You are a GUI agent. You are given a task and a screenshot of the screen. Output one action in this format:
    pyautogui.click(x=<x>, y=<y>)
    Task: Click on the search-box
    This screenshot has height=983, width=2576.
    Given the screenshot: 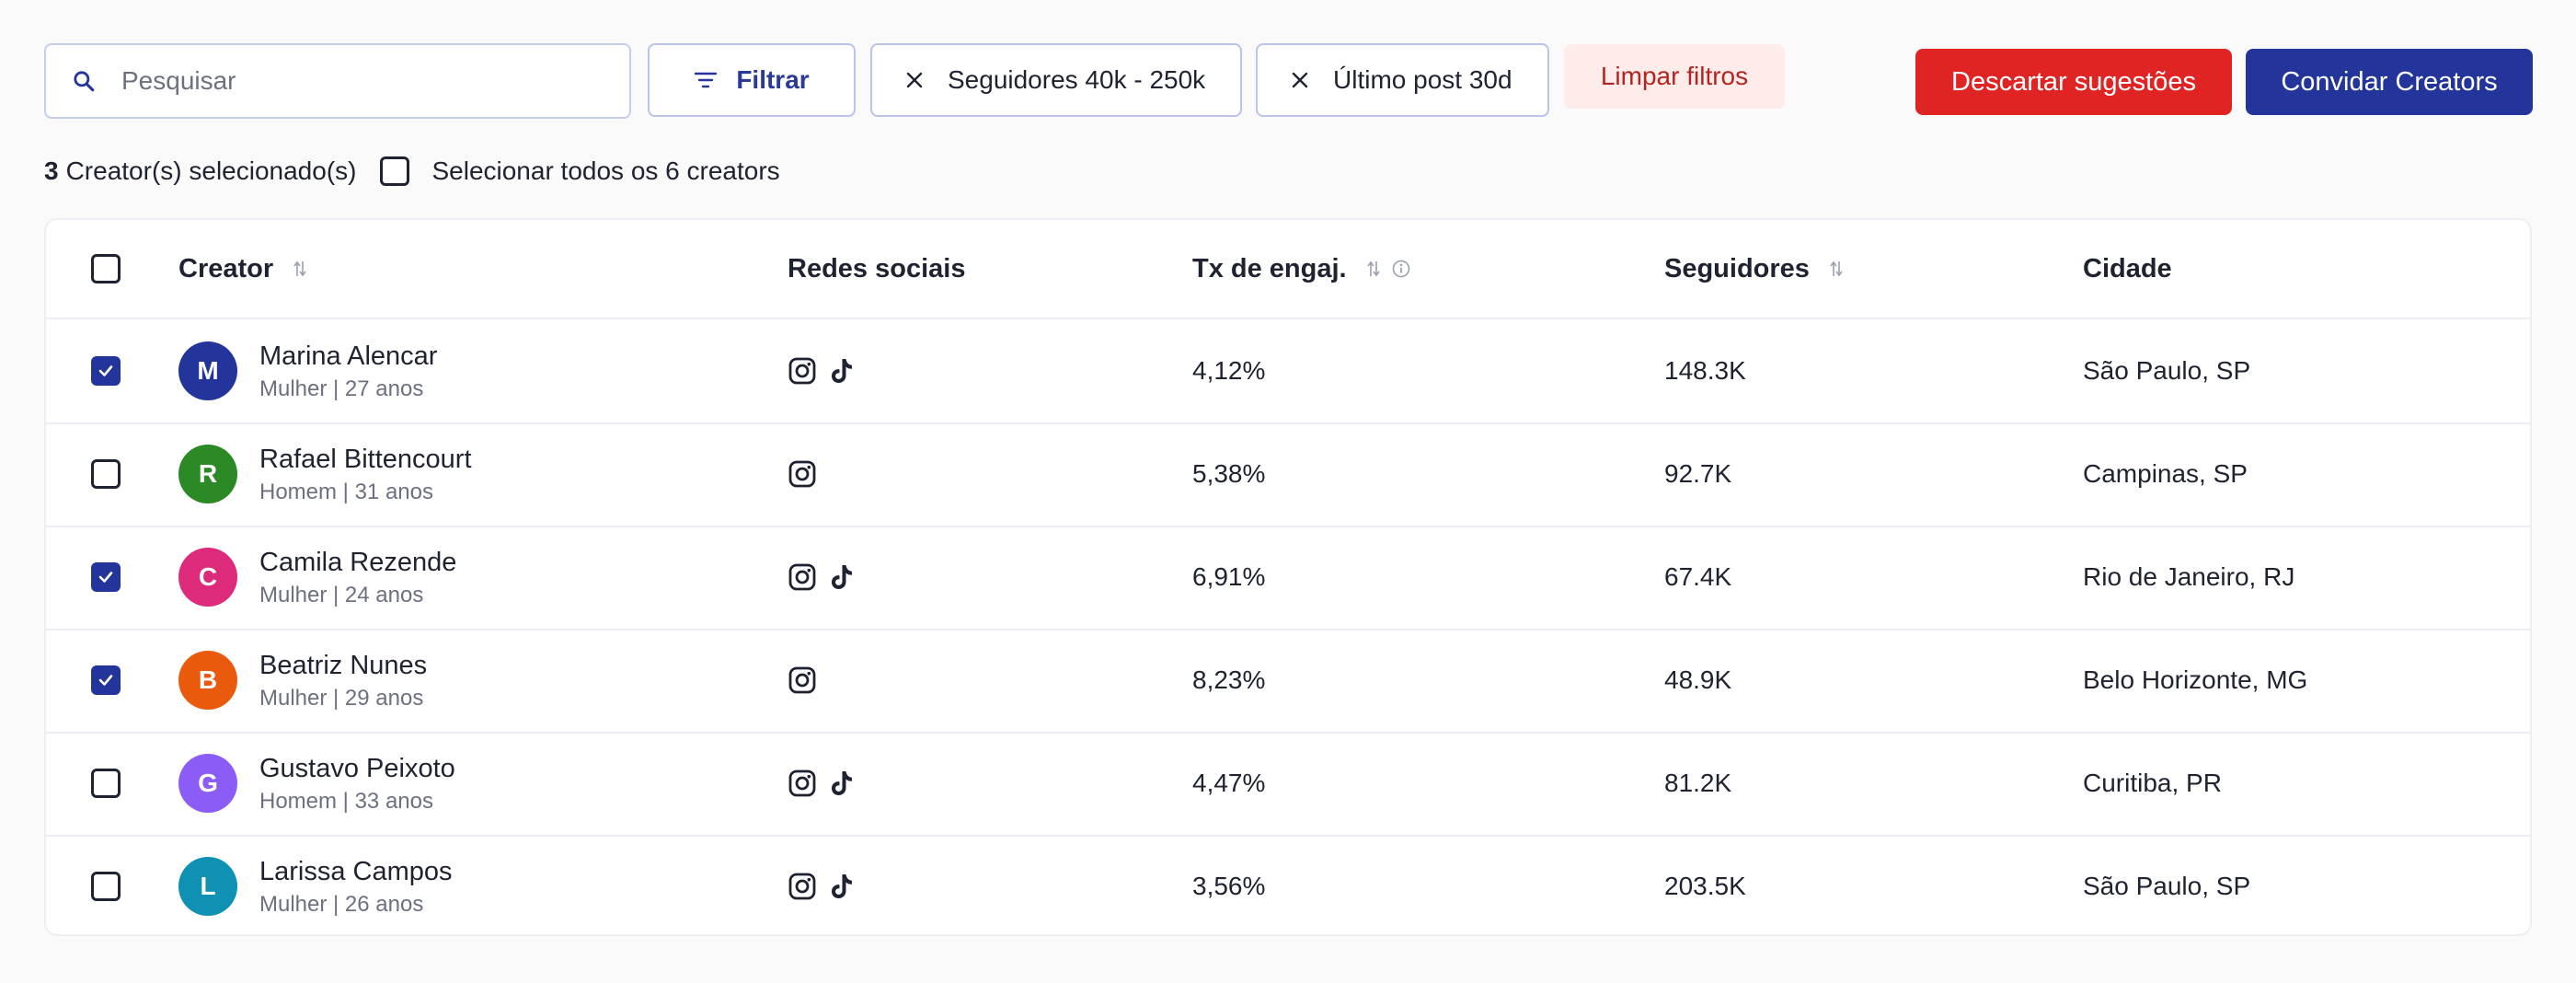 What is the action you would take?
    pyautogui.click(x=337, y=81)
    